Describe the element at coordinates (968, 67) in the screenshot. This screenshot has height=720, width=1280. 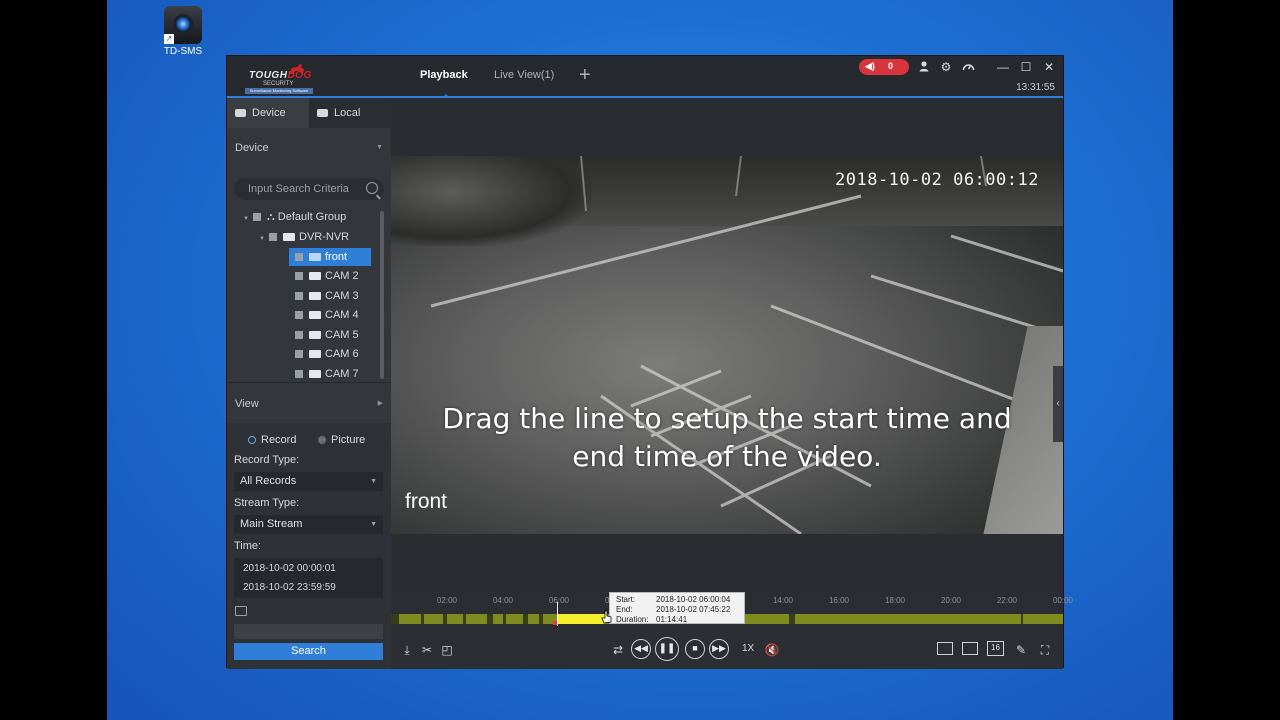
I see `performance-gauge-icon` at that location.